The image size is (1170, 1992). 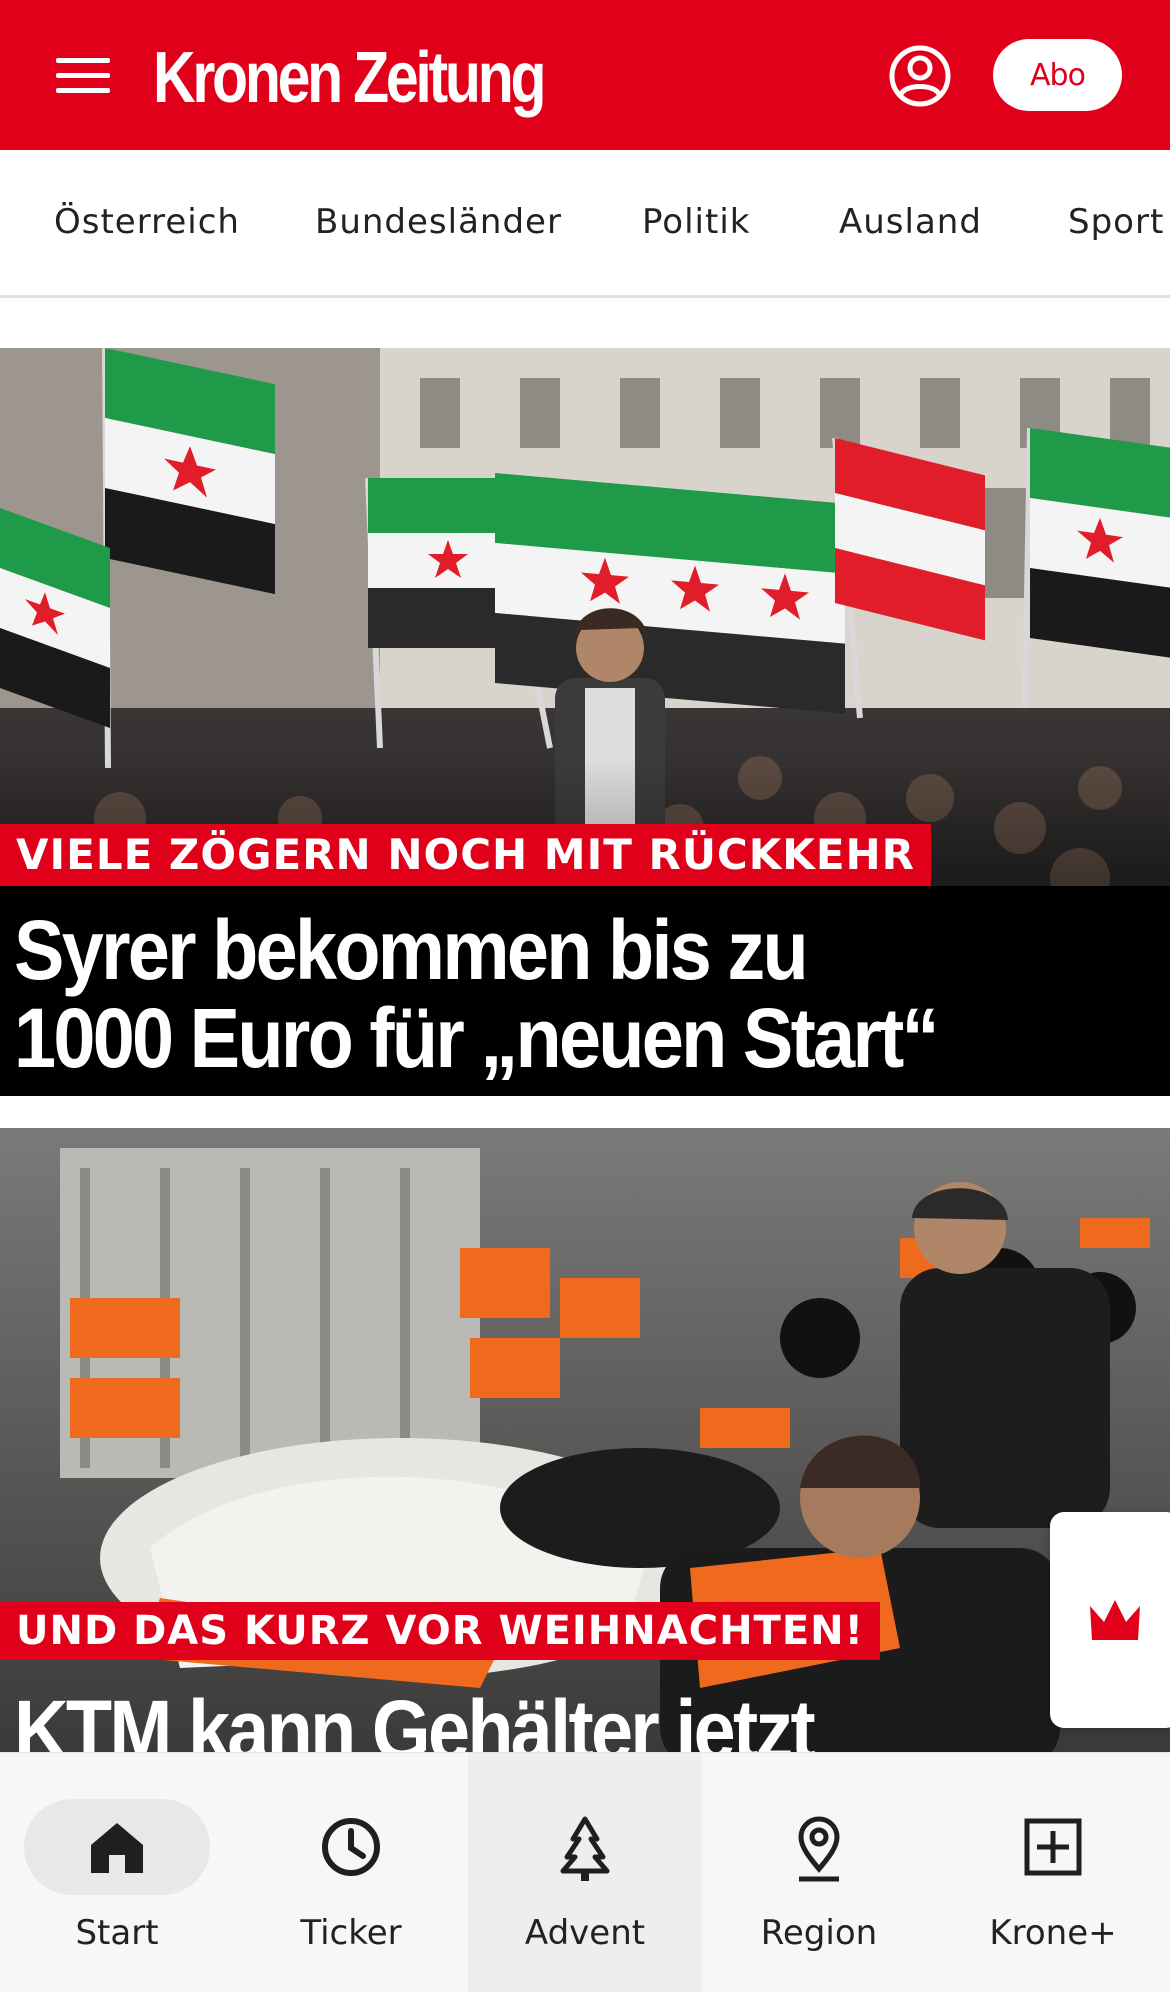 What do you see at coordinates (819, 1933) in the screenshot?
I see `bottom-nav-label: Region` at bounding box center [819, 1933].